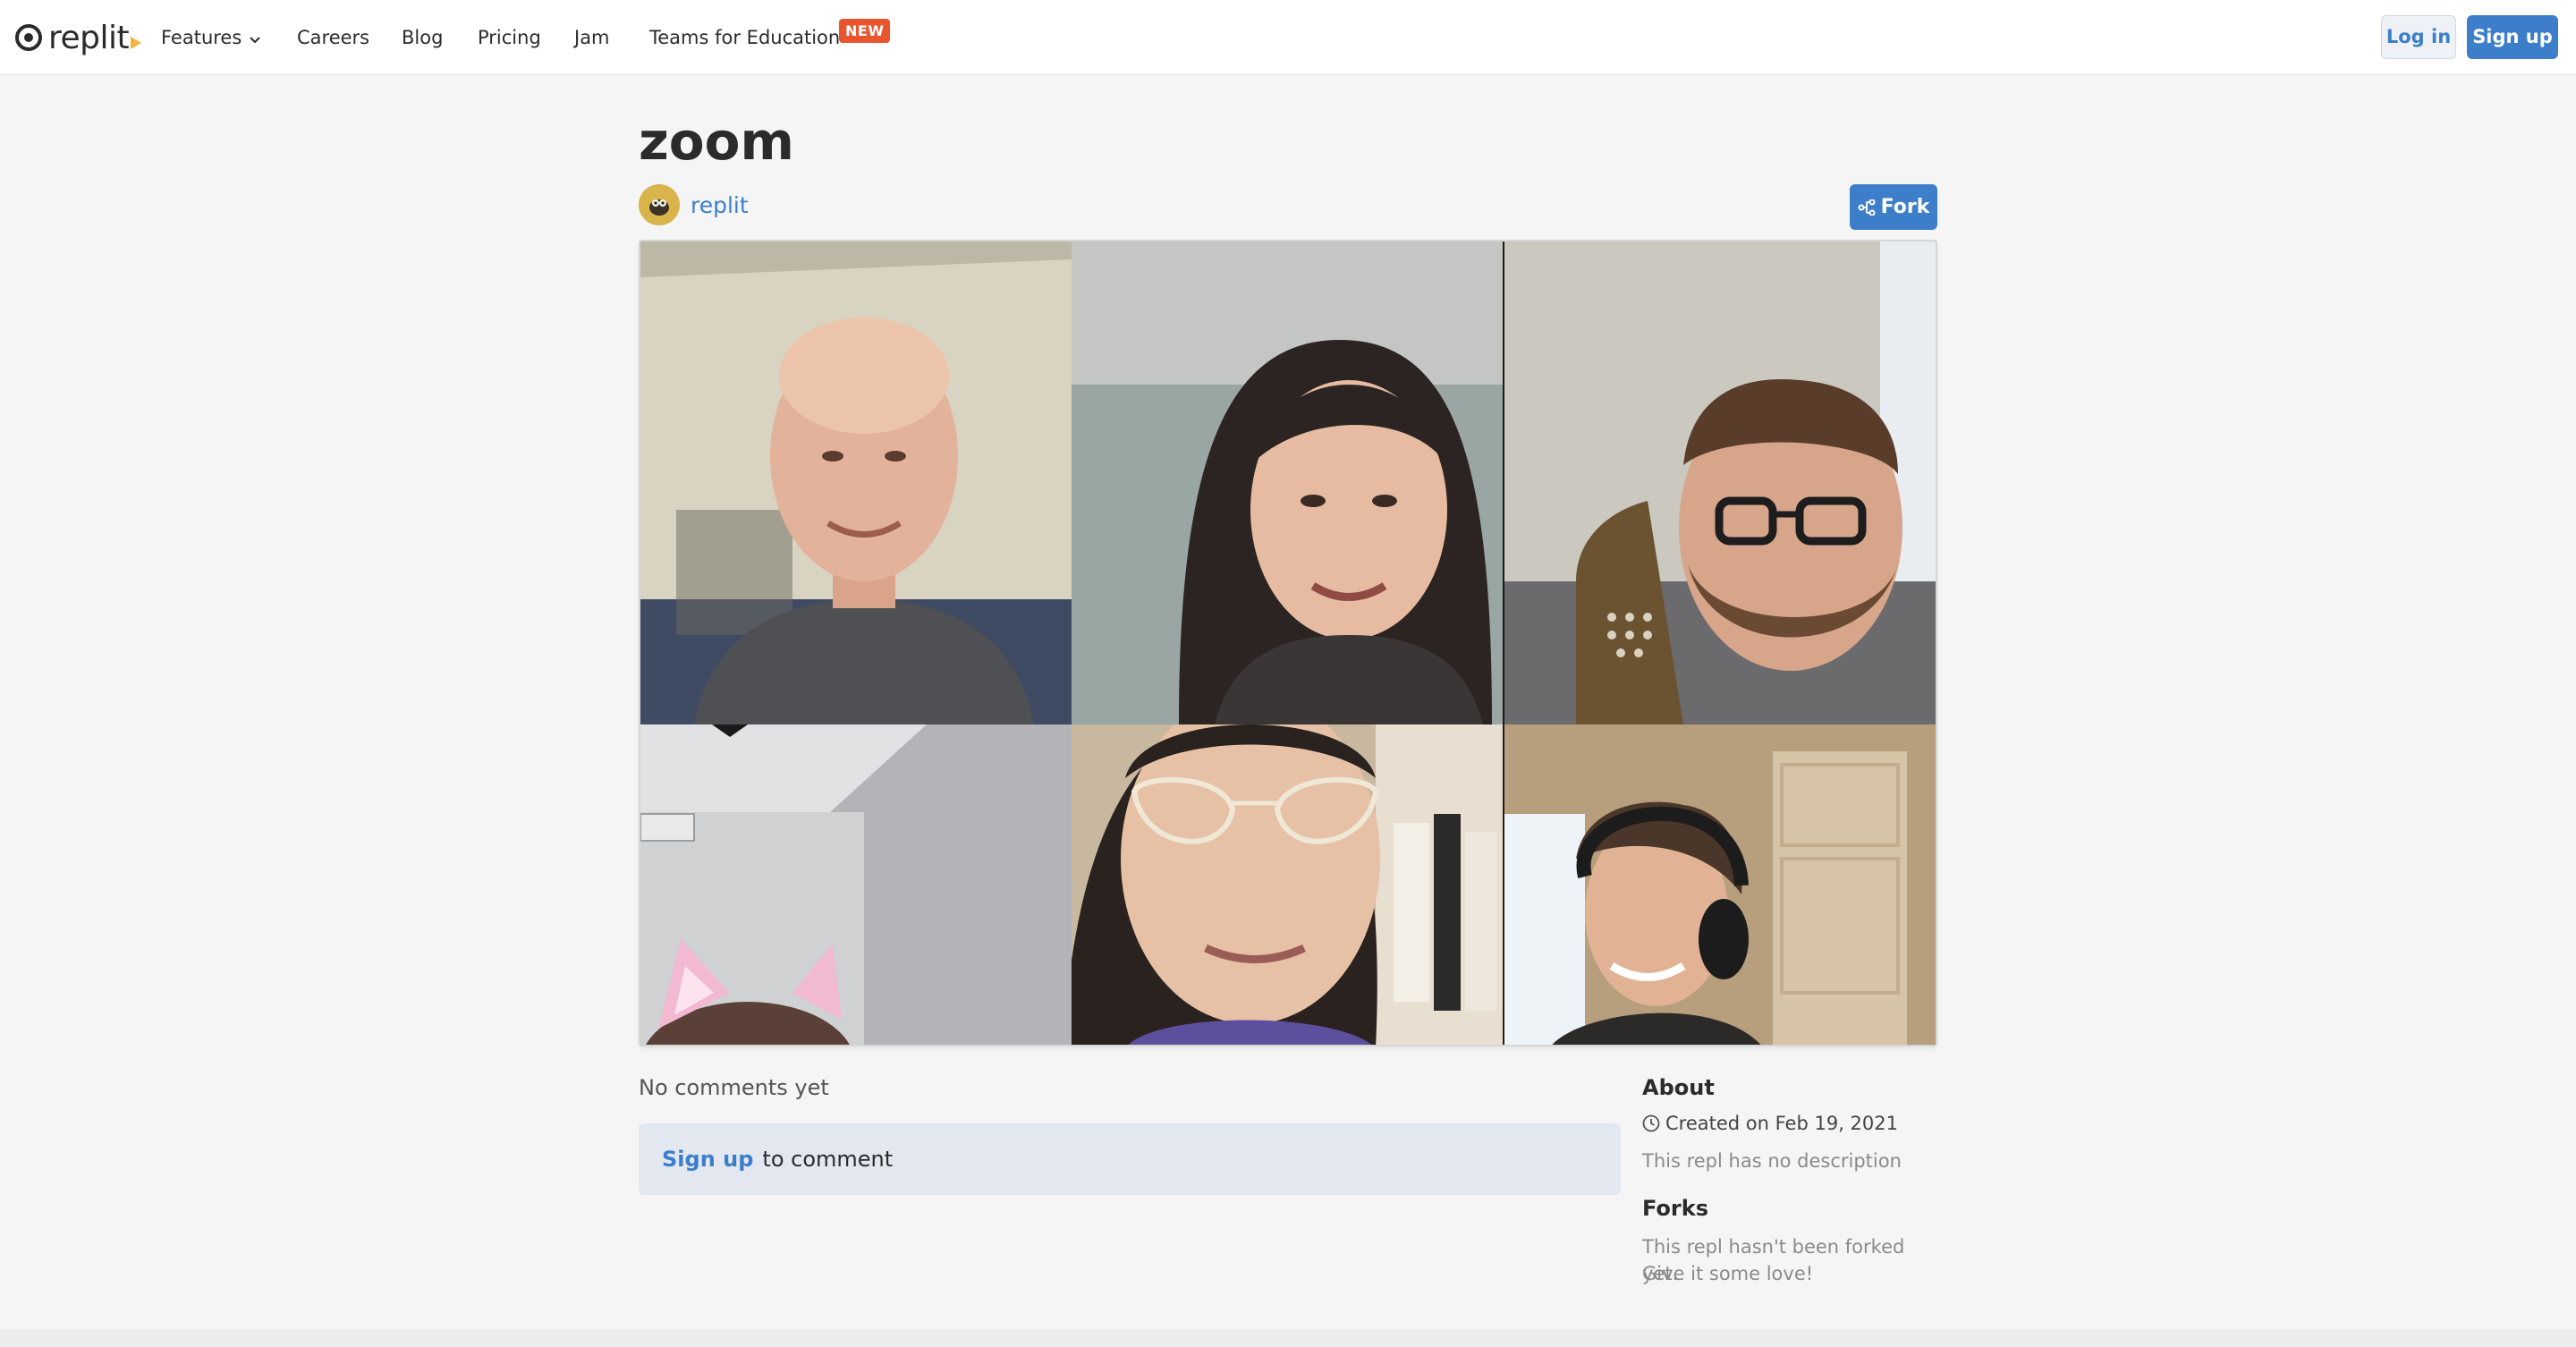 This screenshot has width=2576, height=1347. I want to click on nav-features: Features, so click(211, 37).